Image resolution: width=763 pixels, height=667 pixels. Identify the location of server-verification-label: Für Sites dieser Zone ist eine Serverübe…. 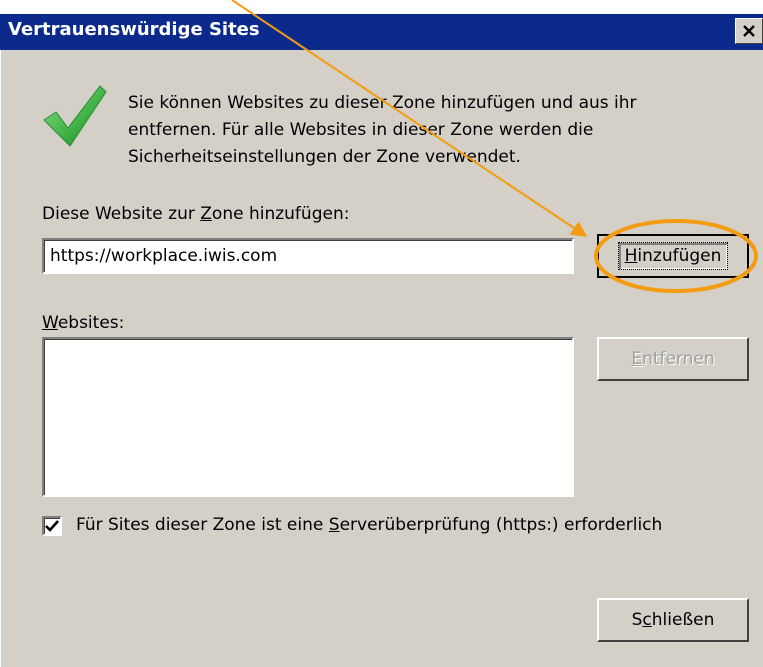
(369, 525).